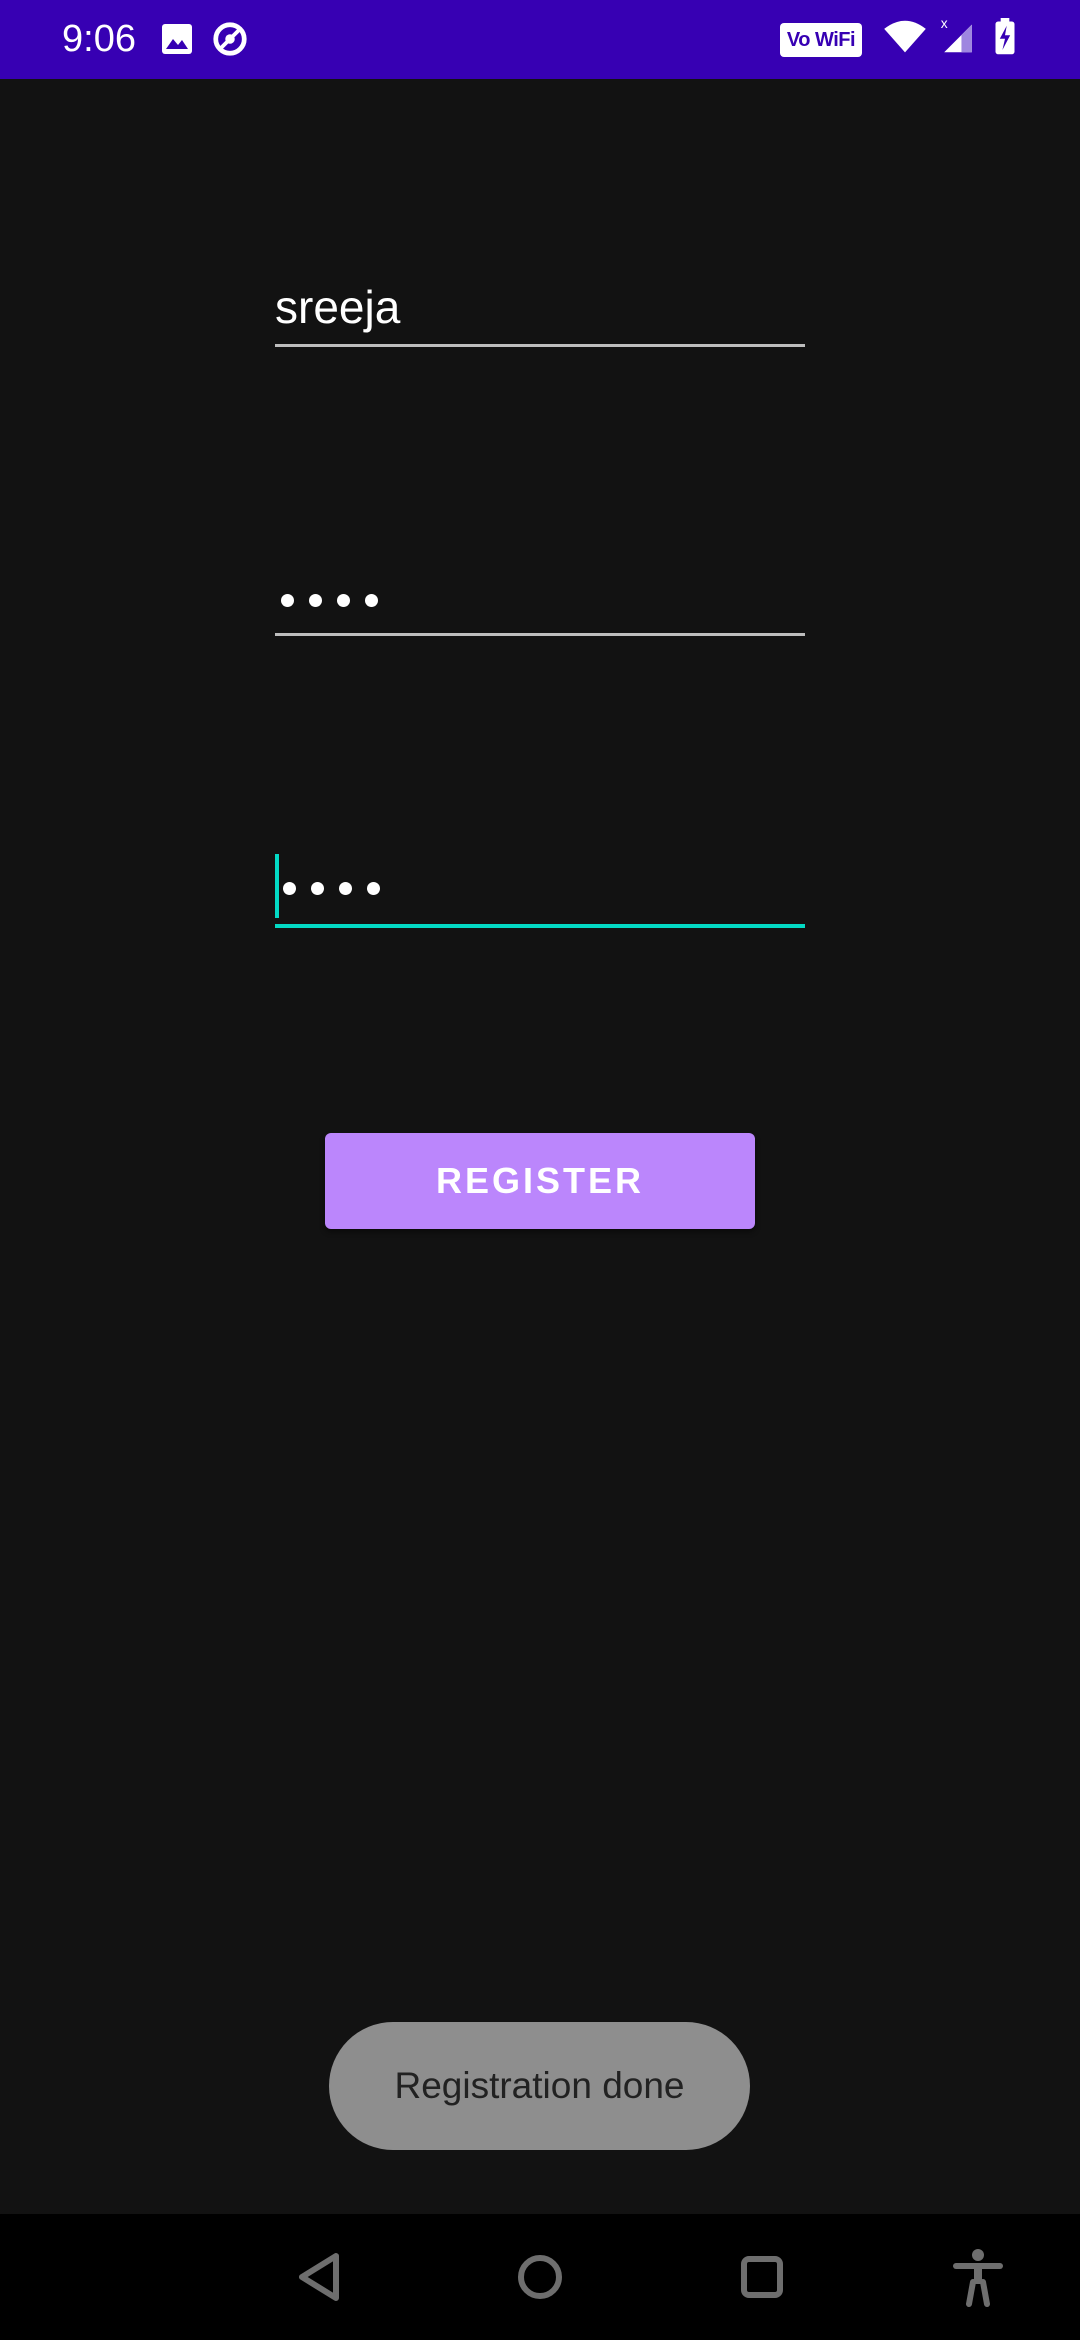 This screenshot has height=2340, width=1080. What do you see at coordinates (978, 2277) in the screenshot?
I see `accessibility-icon` at bounding box center [978, 2277].